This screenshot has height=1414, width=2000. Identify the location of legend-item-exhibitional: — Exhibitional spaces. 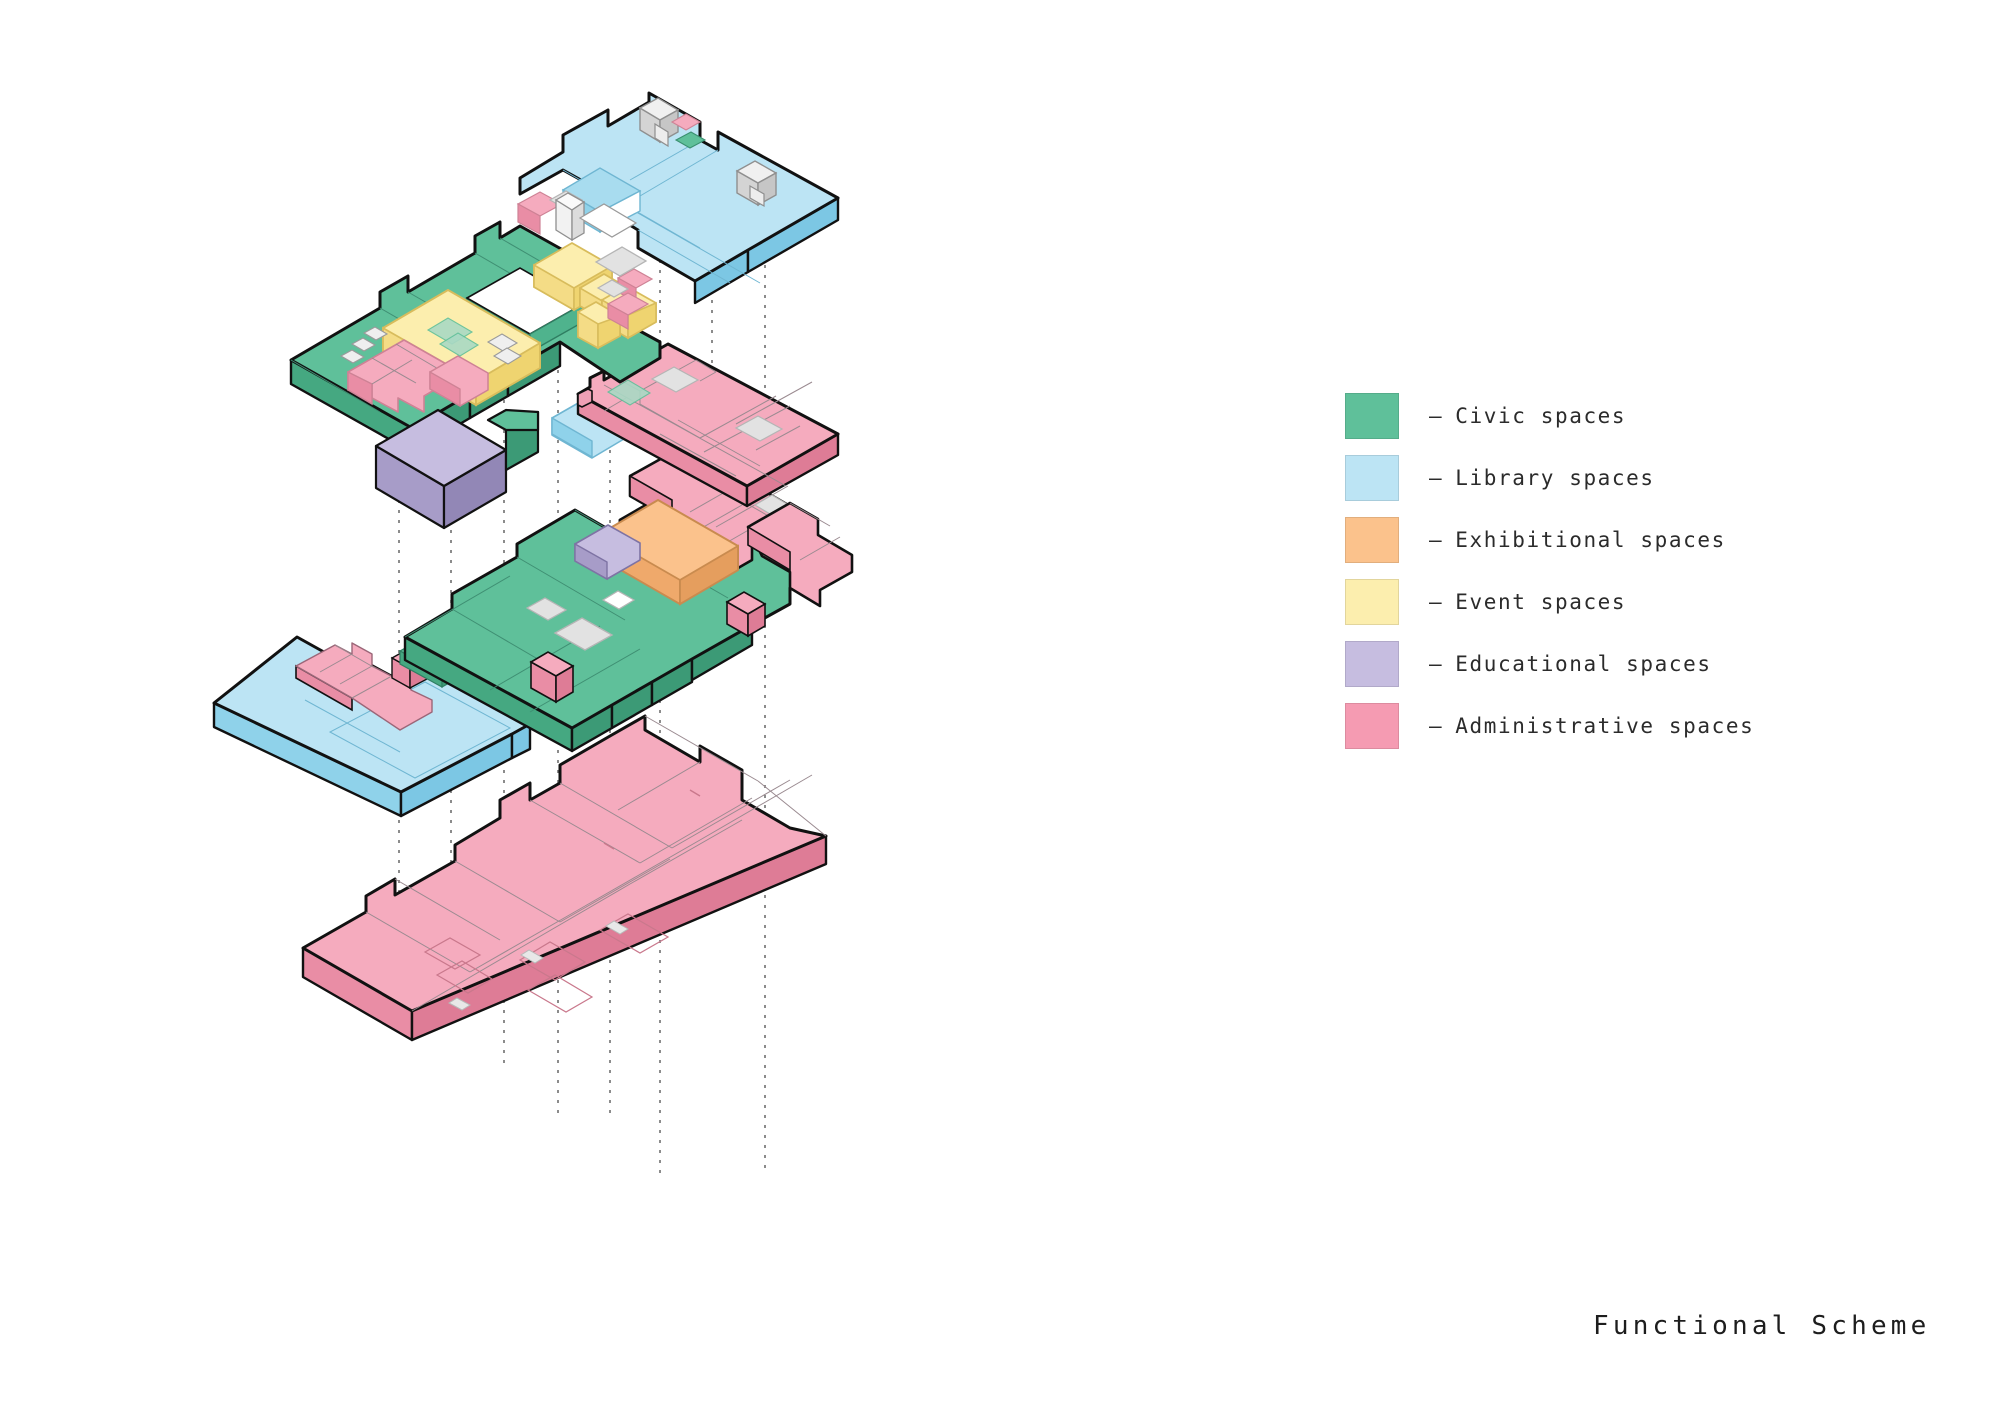
(1625, 540).